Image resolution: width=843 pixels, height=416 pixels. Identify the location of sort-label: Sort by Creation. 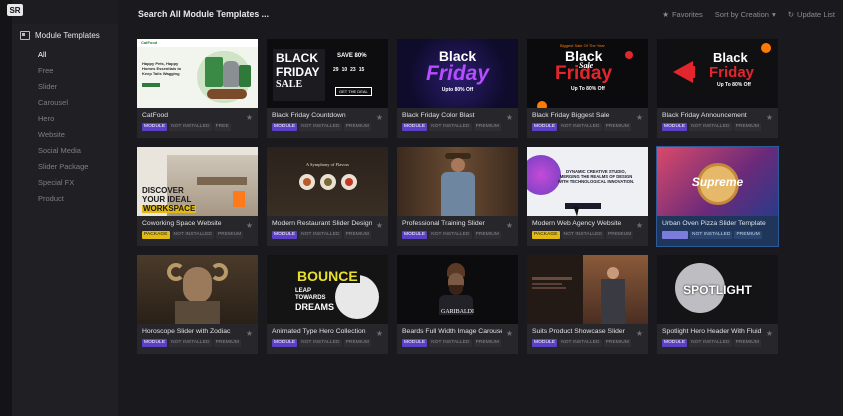
(741, 14).